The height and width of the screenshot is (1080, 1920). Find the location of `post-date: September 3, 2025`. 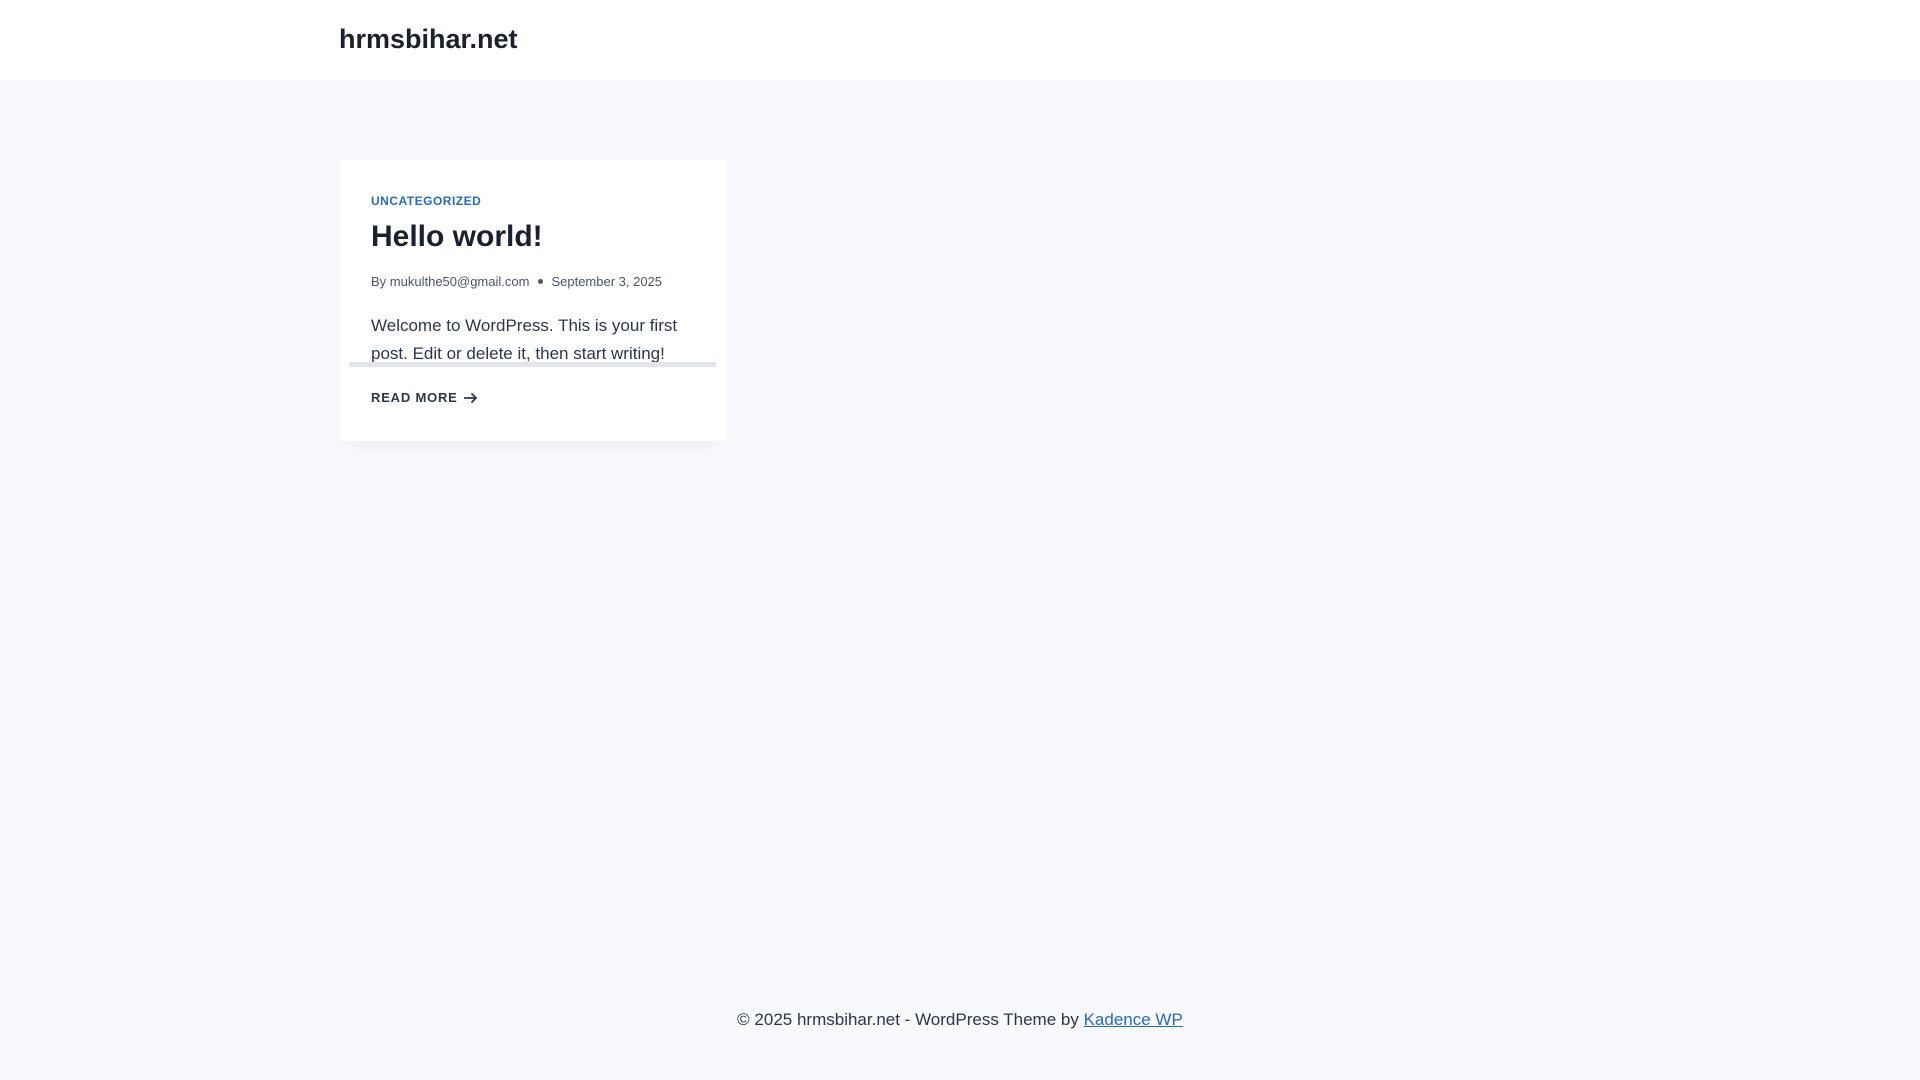

post-date: September 3, 2025 is located at coordinates (607, 281).